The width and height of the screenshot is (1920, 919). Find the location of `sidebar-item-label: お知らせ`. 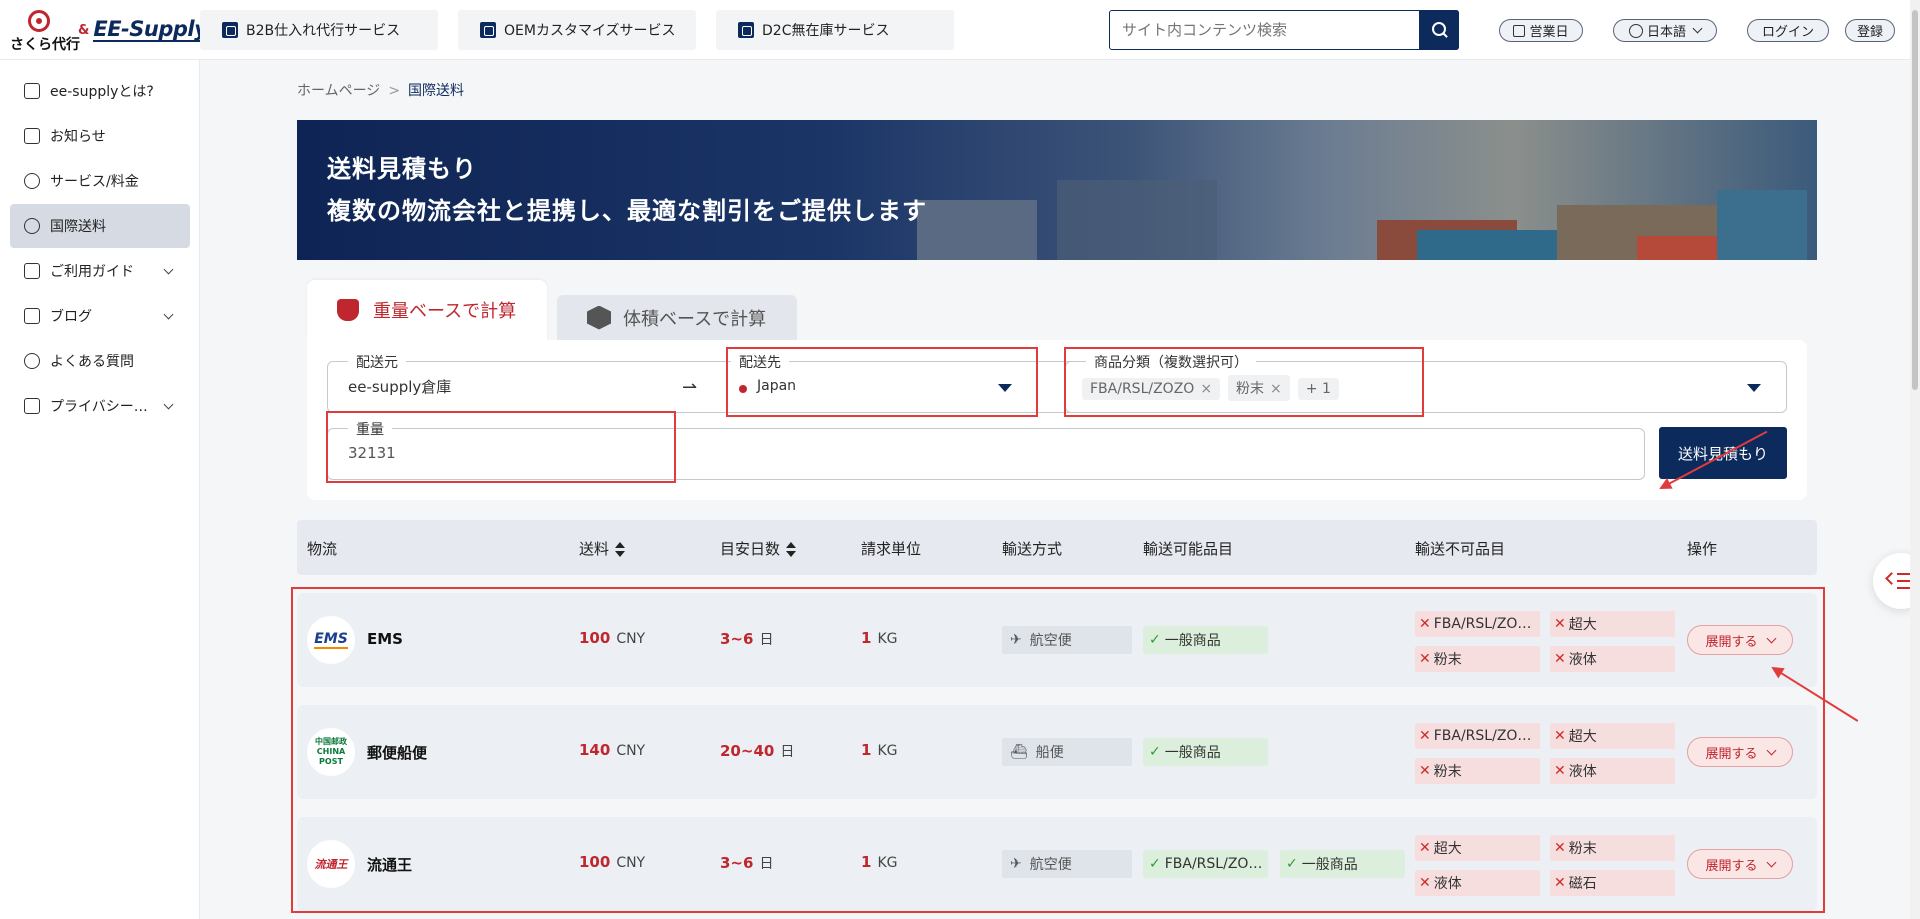

sidebar-item-label: お知らせ is located at coordinates (78, 137).